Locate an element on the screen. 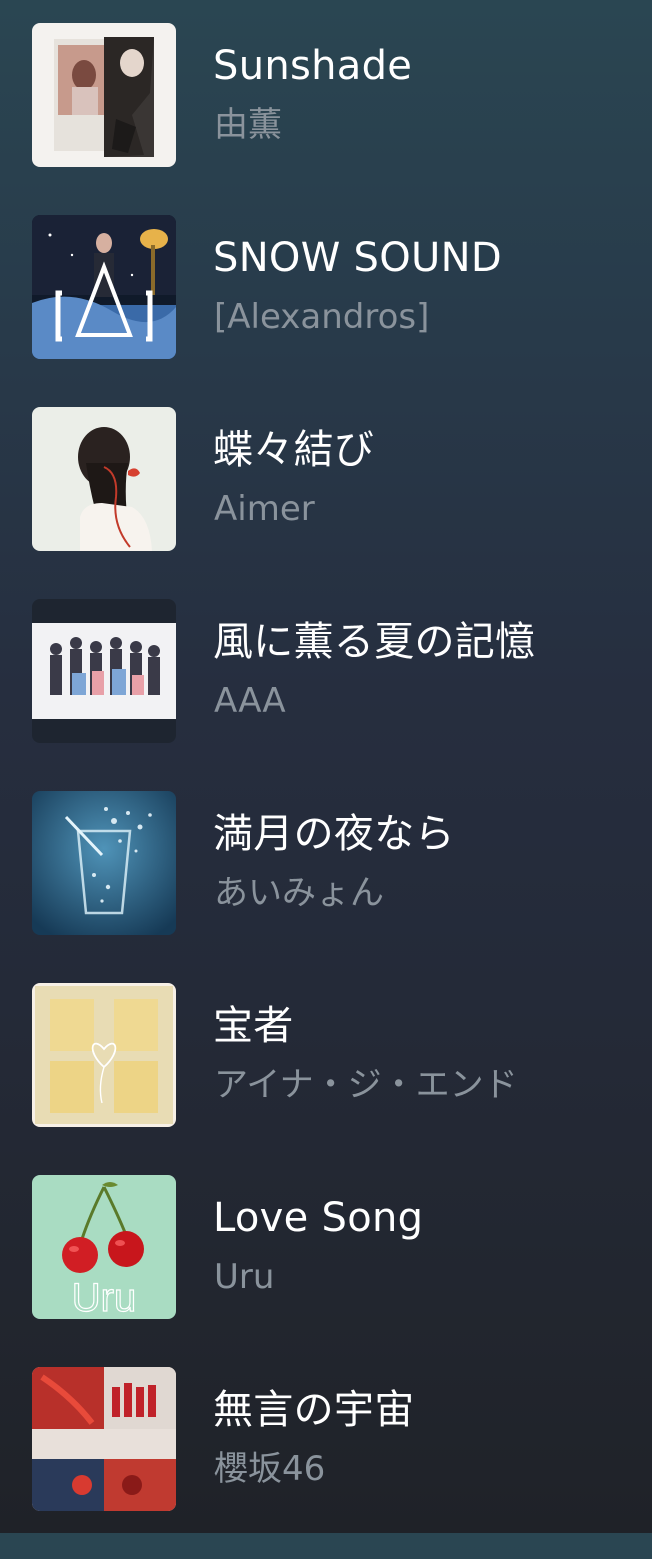  song-row: 宝者 アイナ・ジ・エンド is located at coordinates (326, 1079).